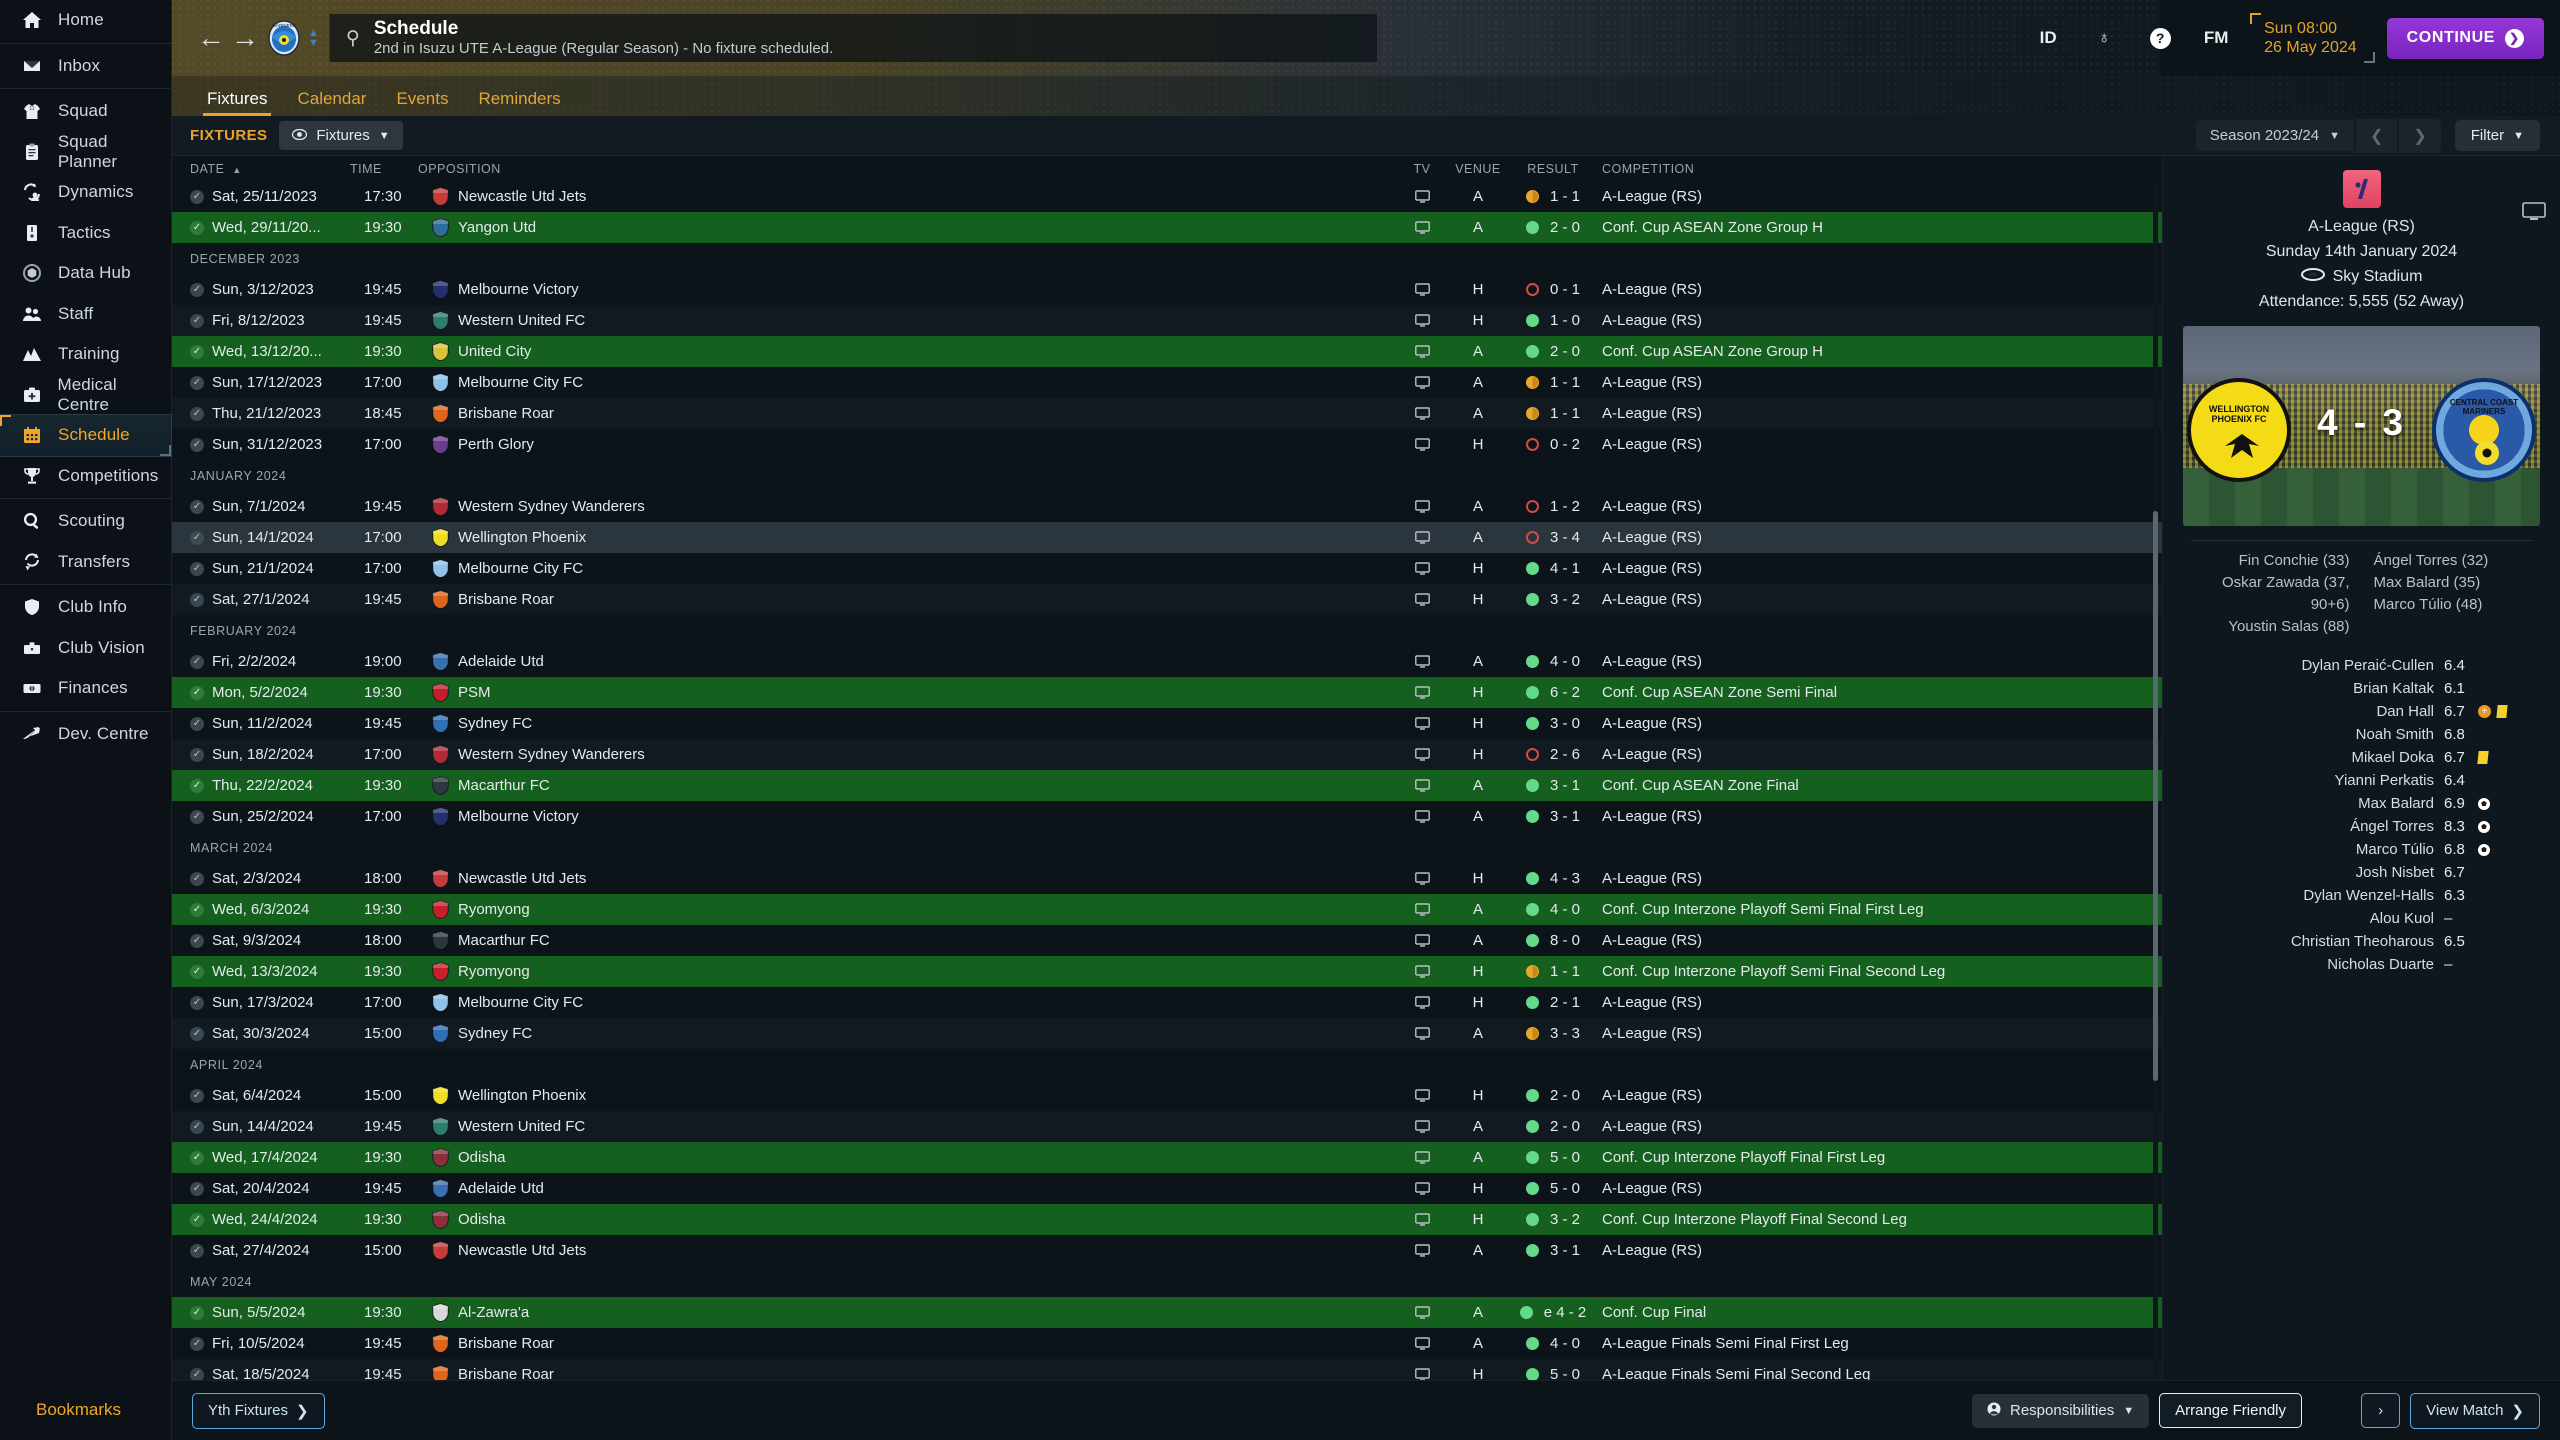 The height and width of the screenshot is (1440, 2560). I want to click on col-header-time: TIME, so click(384, 169).